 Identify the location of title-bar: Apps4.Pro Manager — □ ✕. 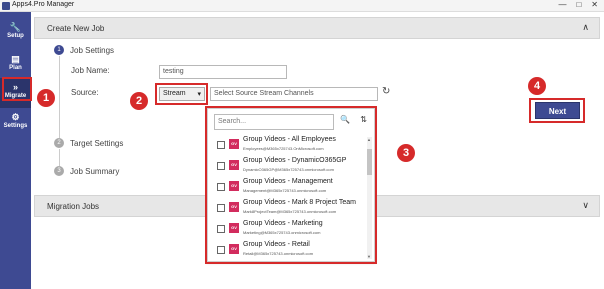
(302, 6).